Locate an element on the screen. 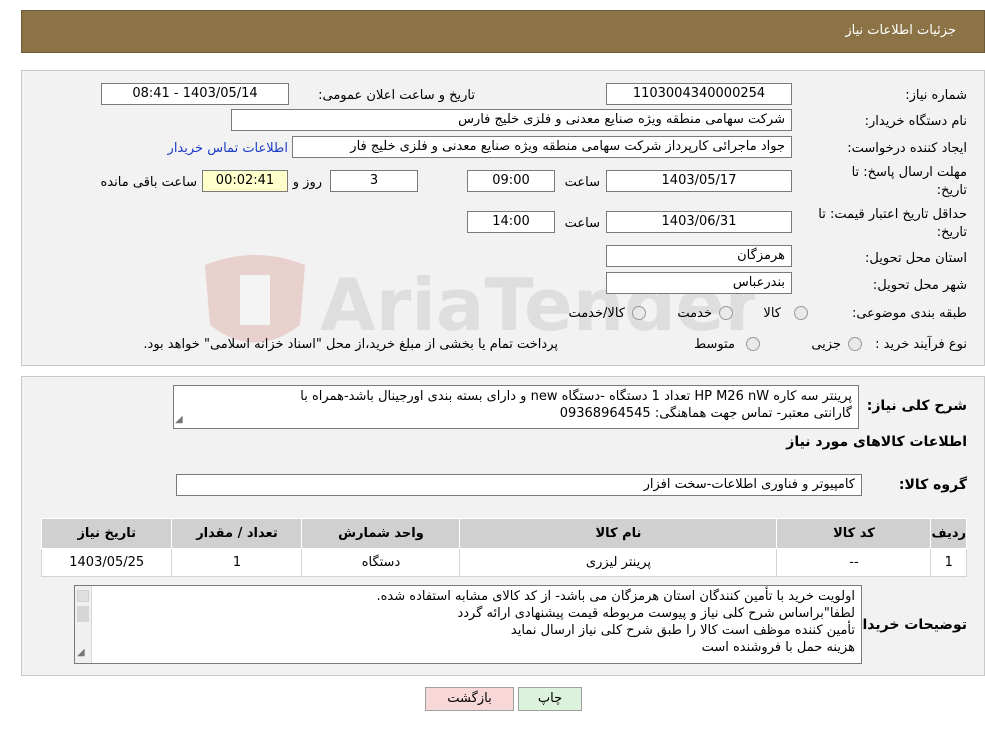 The width and height of the screenshot is (985, 733). category-goods-service-radio is located at coordinates (639, 313).